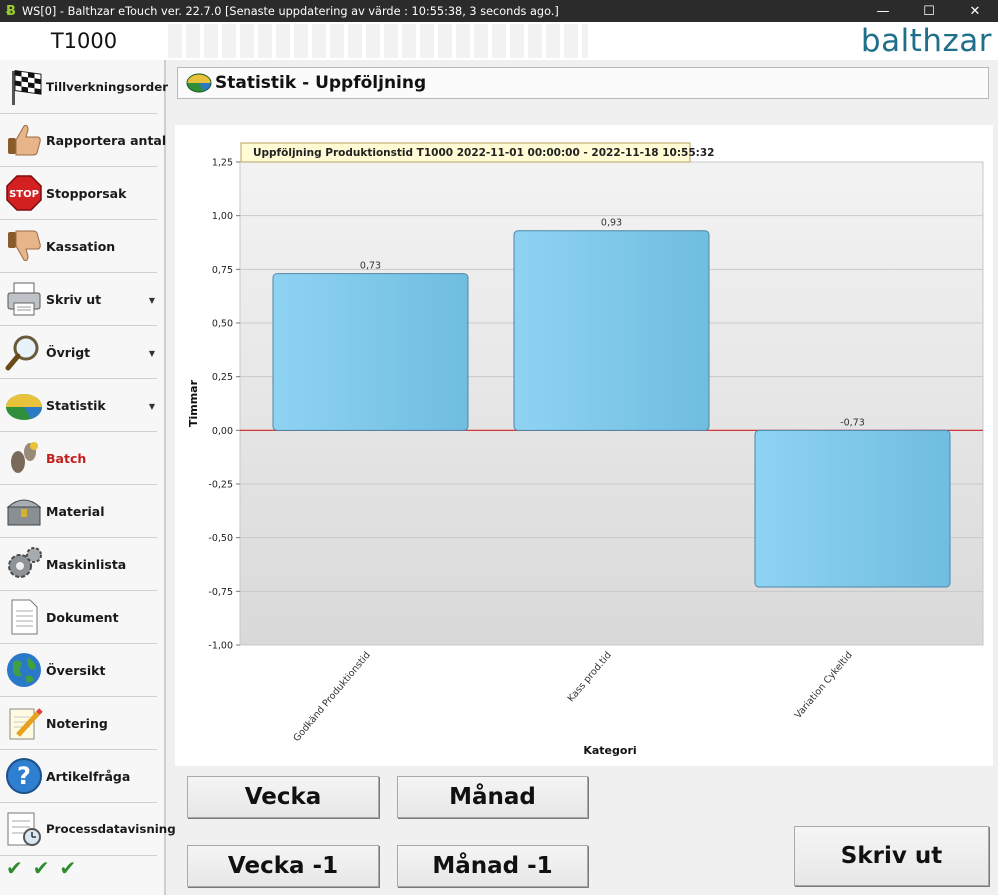 The height and width of the screenshot is (895, 998). I want to click on sidebar-item-label: Rapportera antal, so click(106, 140).